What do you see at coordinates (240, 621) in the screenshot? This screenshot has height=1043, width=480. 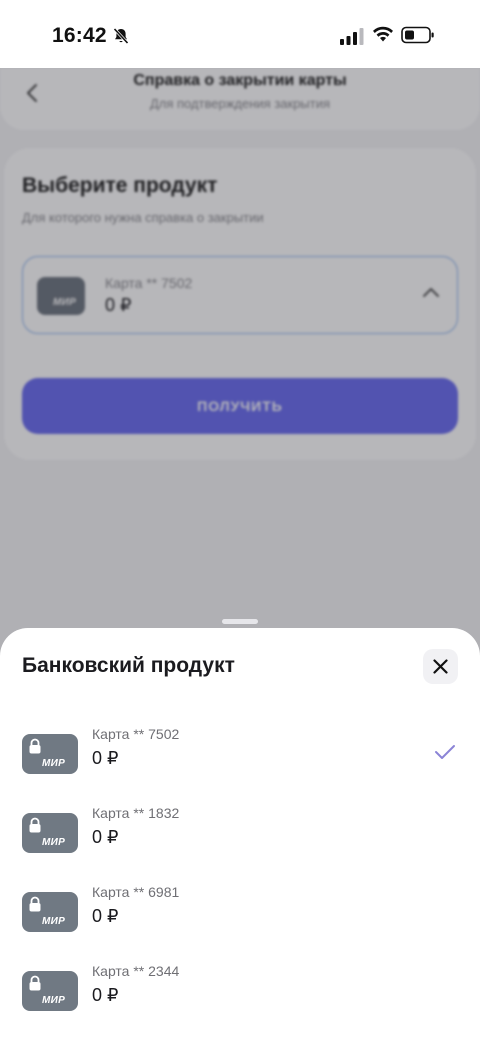 I see `sheet-drag-handle` at bounding box center [240, 621].